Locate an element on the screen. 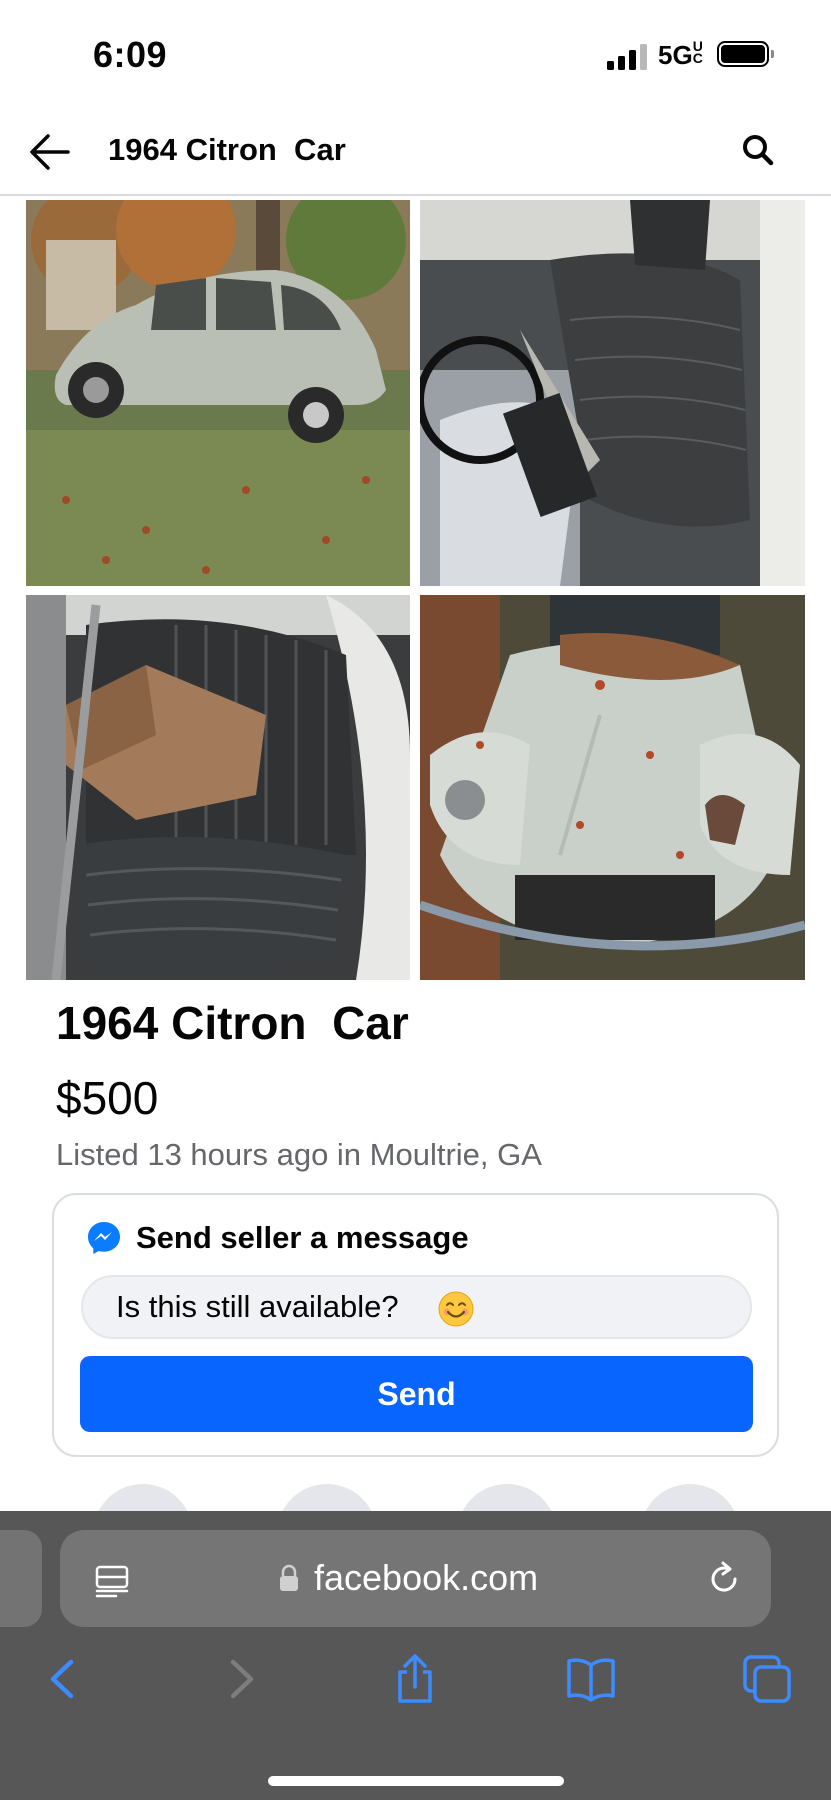  message-input is located at coordinates (416, 1307).